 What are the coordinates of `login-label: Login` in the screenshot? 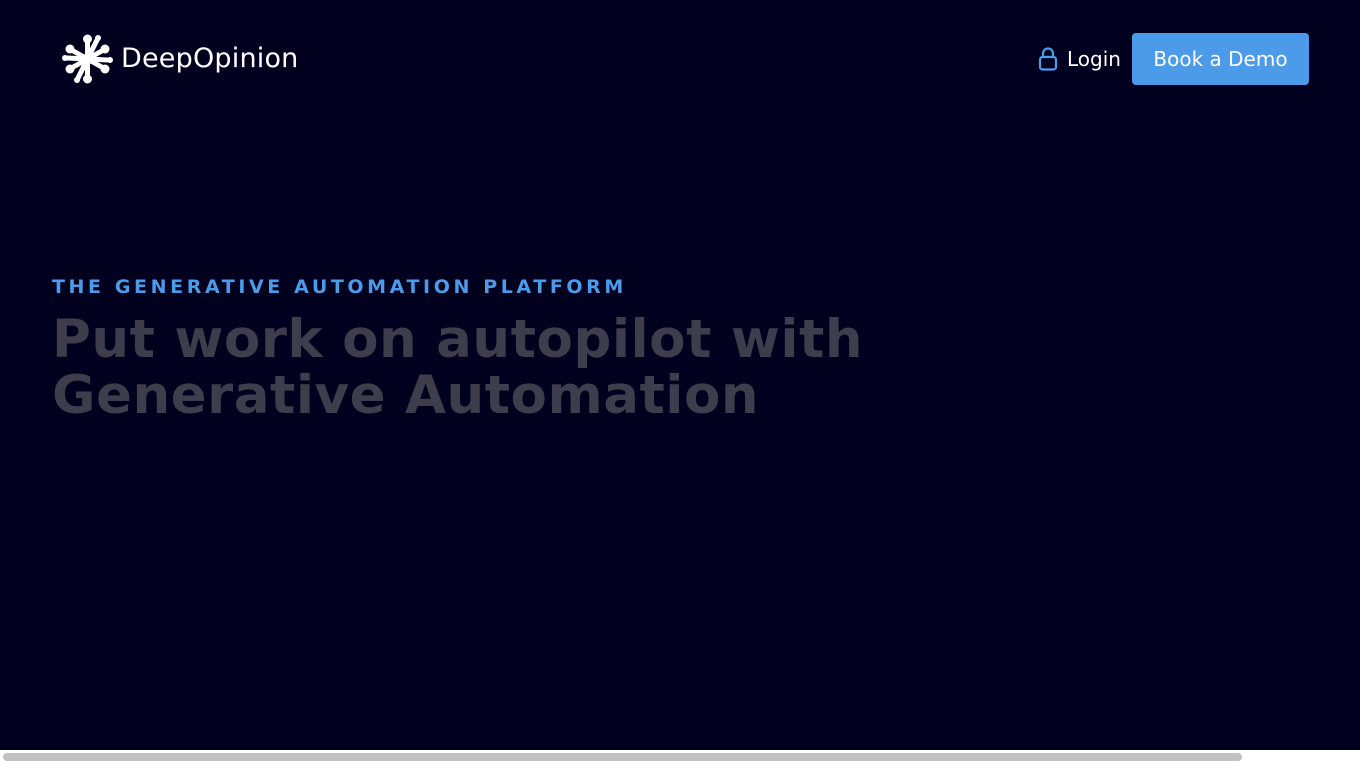 It's located at (1094, 59).